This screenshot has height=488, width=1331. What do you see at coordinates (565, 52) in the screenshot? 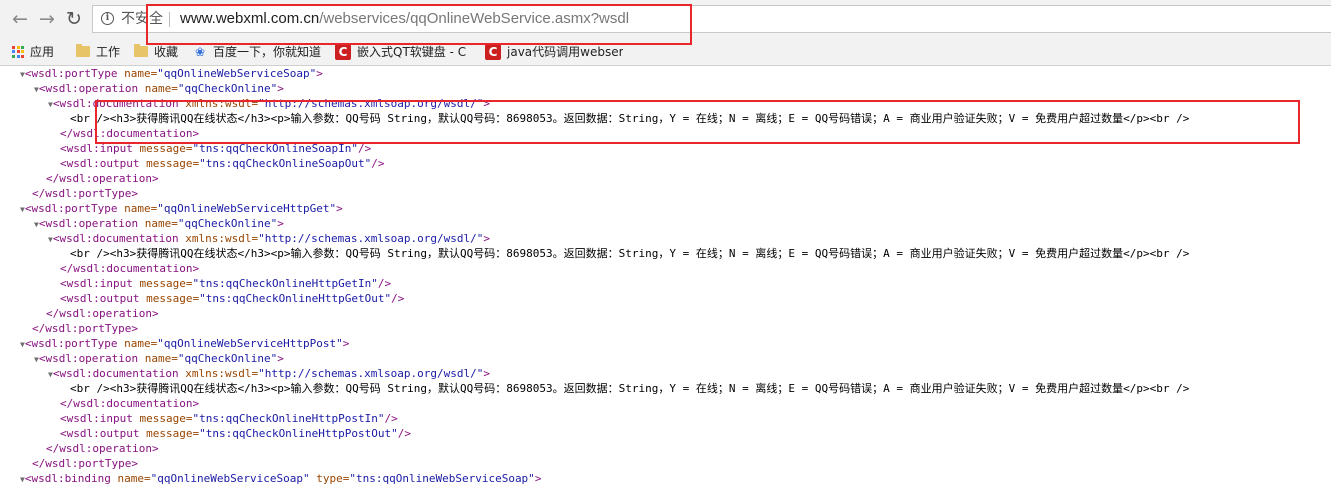
I see `bookmark-label: java代码调用webser` at bounding box center [565, 52].